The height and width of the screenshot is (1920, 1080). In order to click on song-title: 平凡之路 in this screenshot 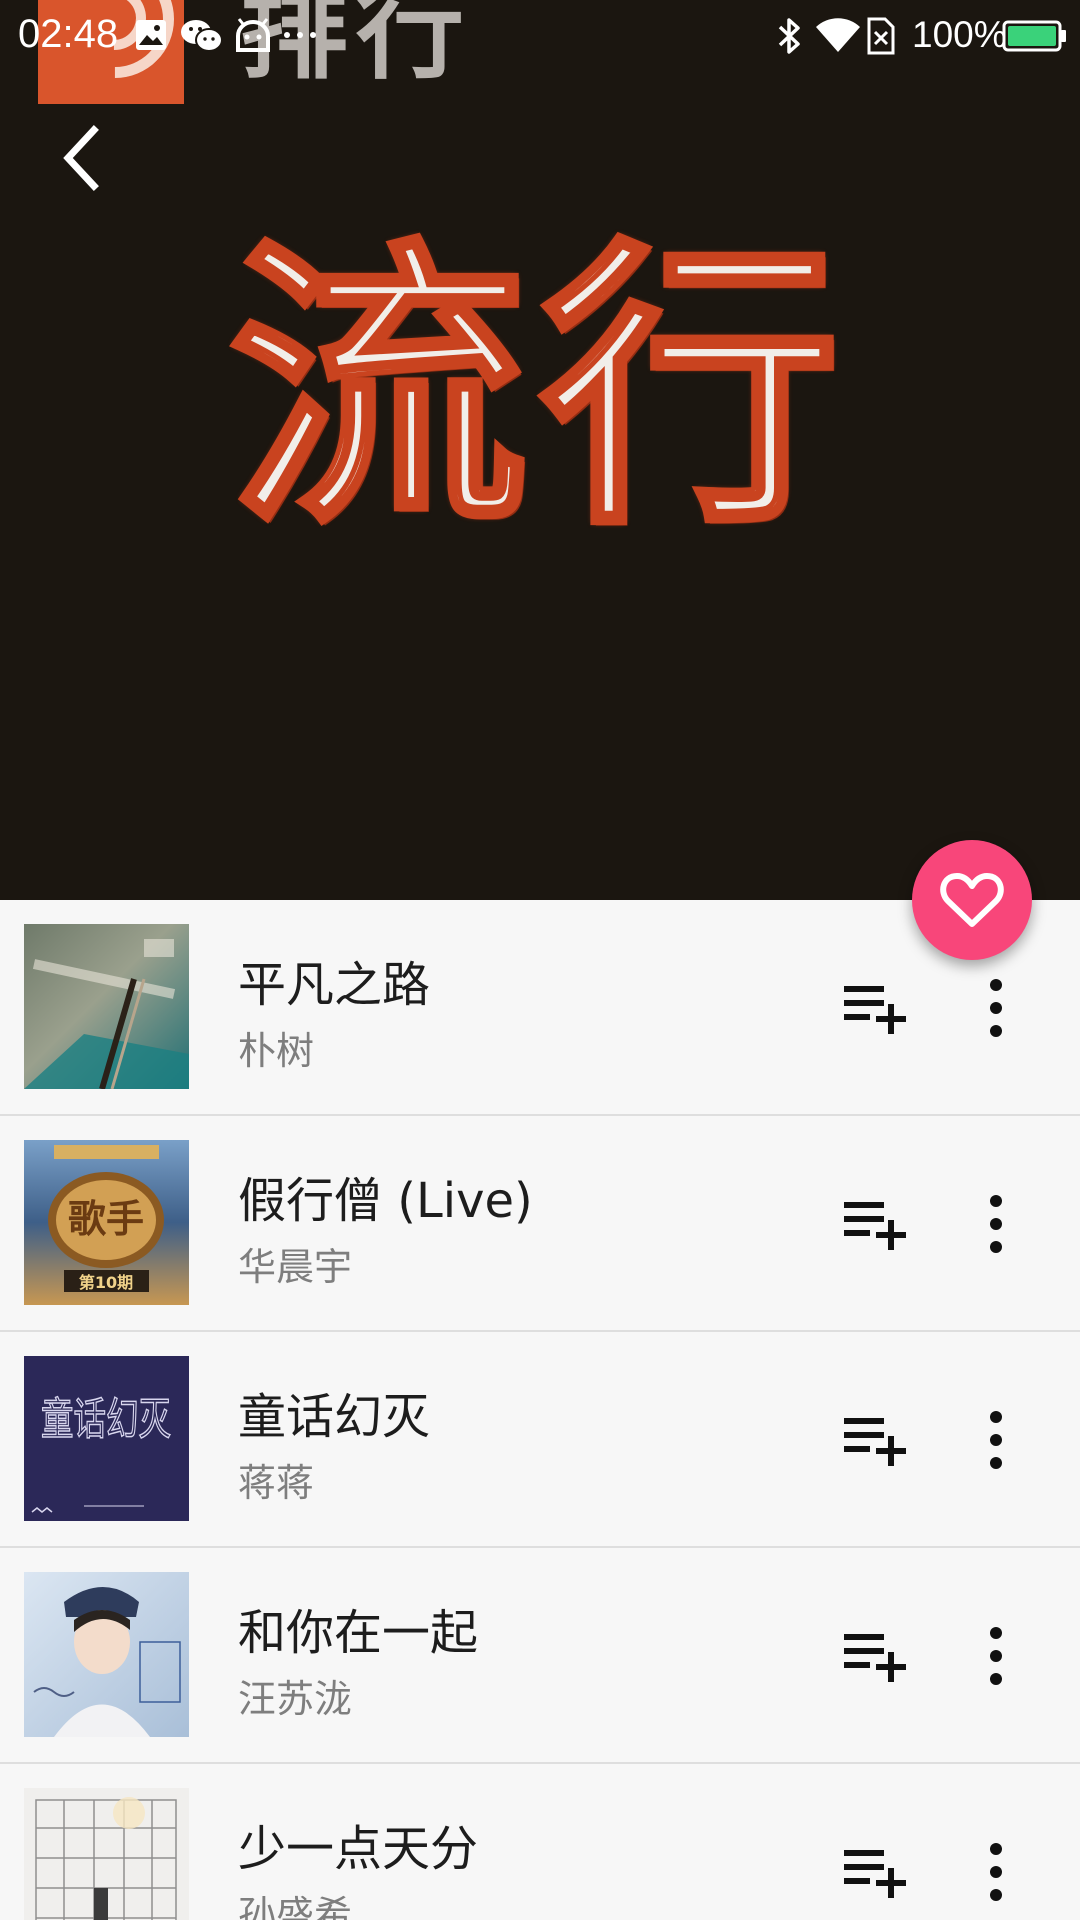, I will do `click(334, 985)`.